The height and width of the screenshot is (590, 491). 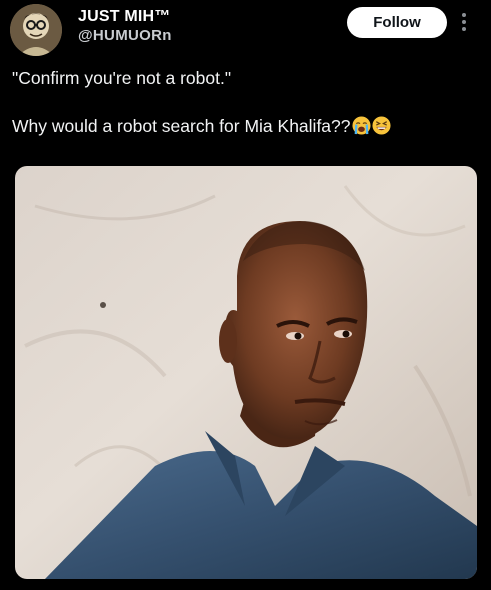 What do you see at coordinates (122, 78) in the screenshot?
I see `tweet-text-line-1: "Confirm you're not a robot."` at bounding box center [122, 78].